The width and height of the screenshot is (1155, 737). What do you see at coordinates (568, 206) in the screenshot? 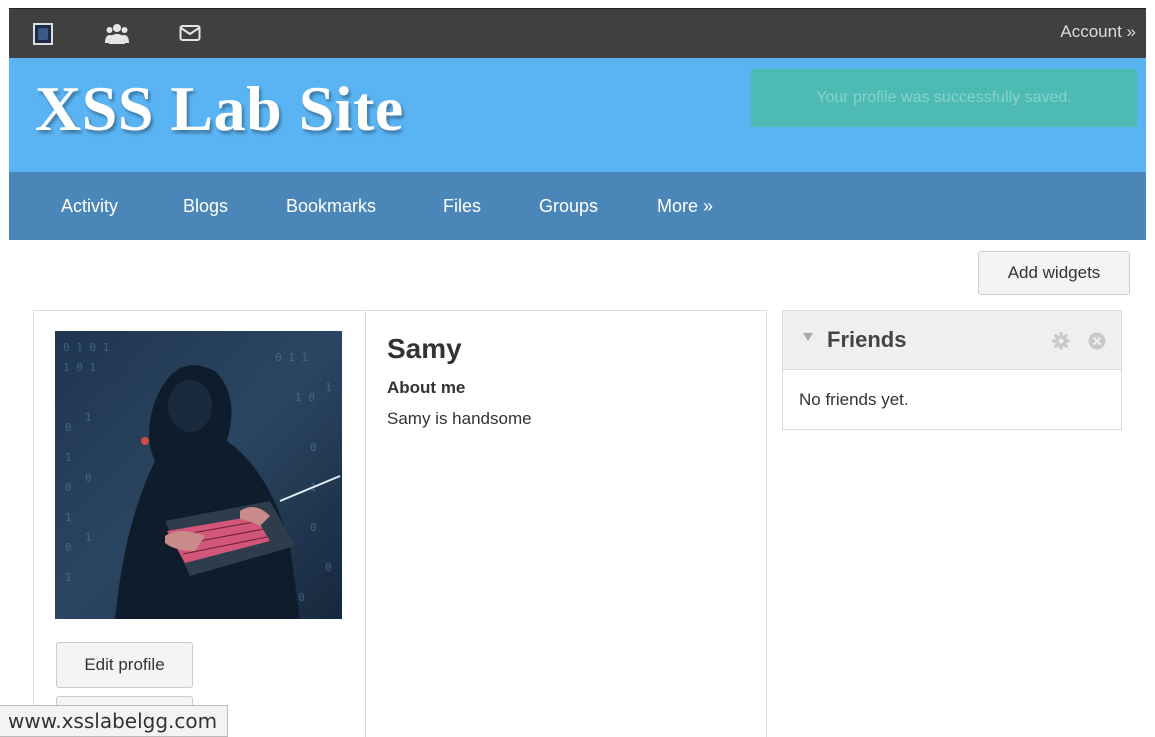
I see `nav-item-groups: Groups` at bounding box center [568, 206].